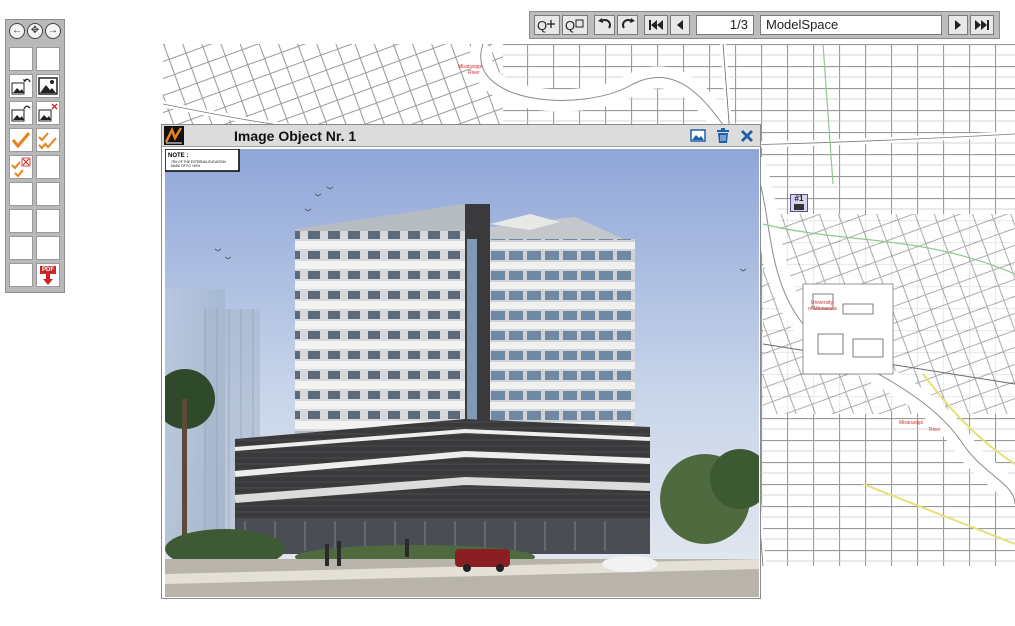 Image resolution: width=1015 pixels, height=626 pixels. I want to click on image-redo-icon, so click(21, 113).